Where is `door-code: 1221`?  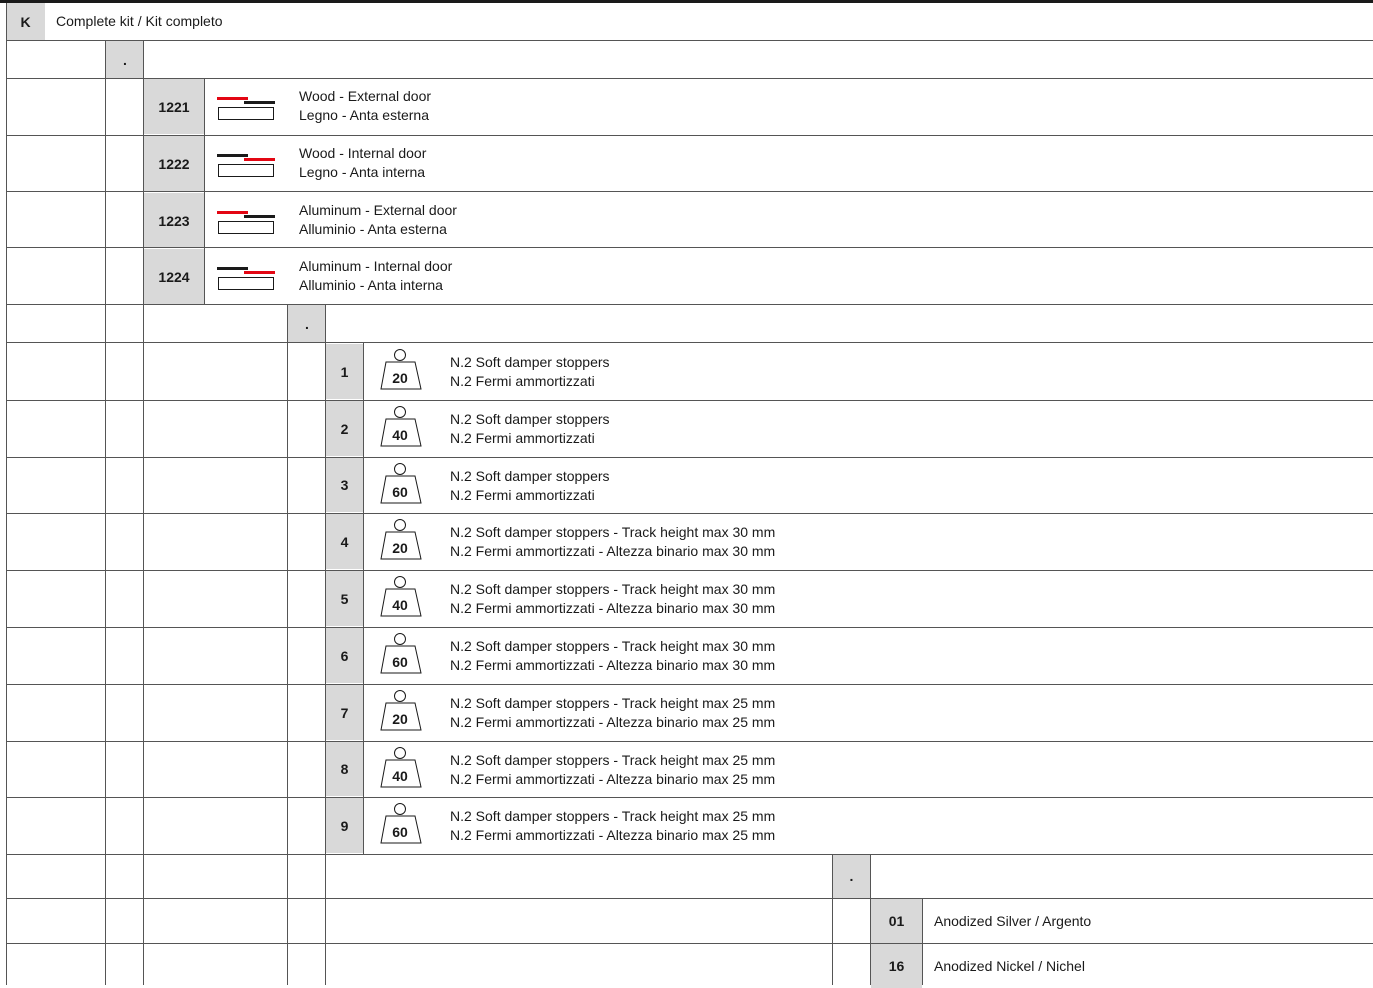 door-code: 1221 is located at coordinates (174, 106).